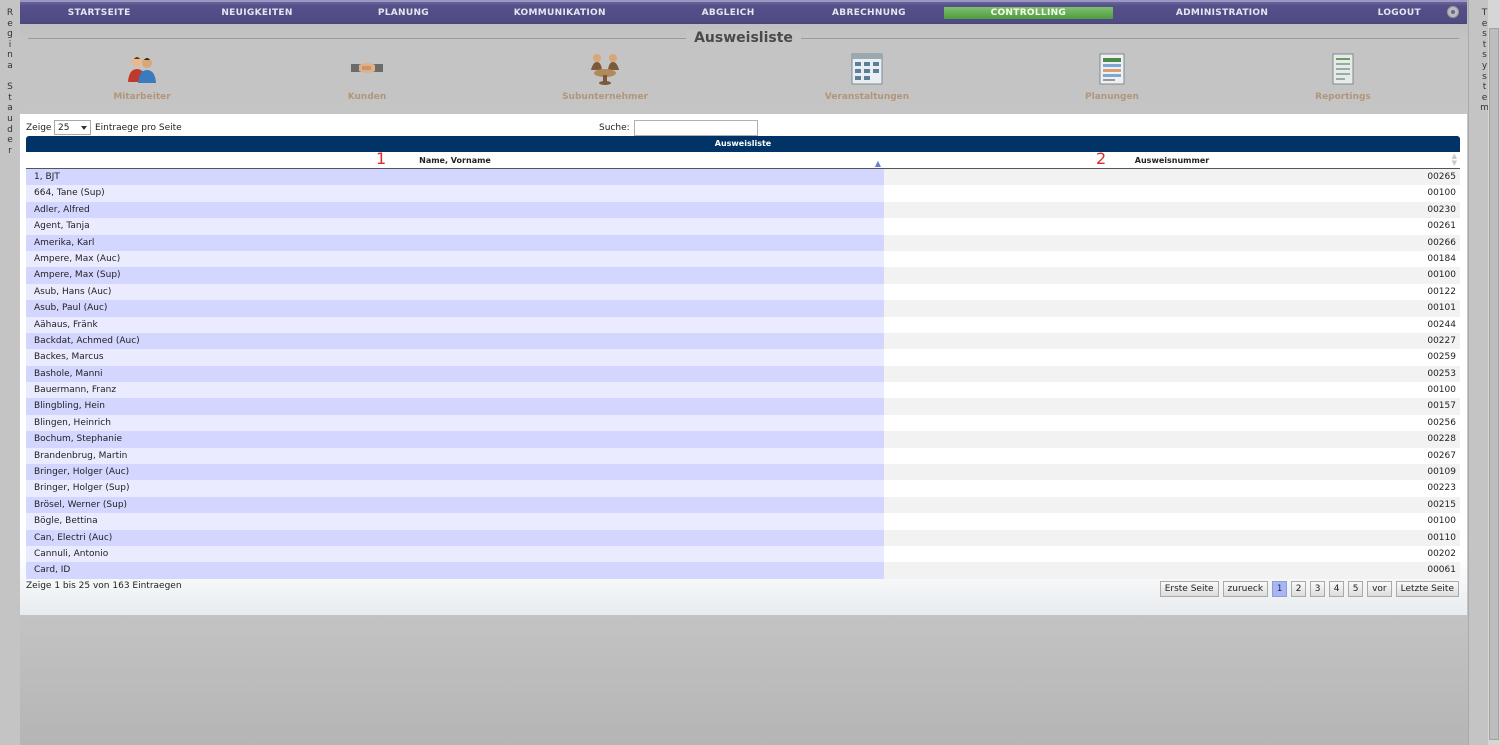 The width and height of the screenshot is (1500, 745). I want to click on people-icon, so click(142, 69).